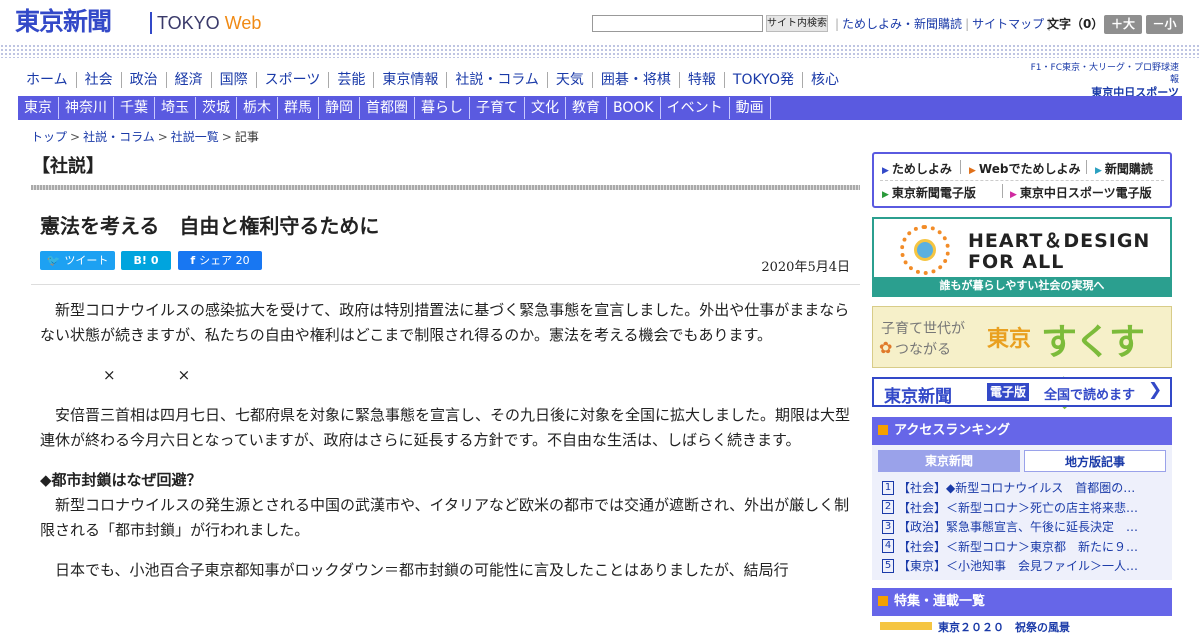  What do you see at coordinates (86, 108) in the screenshot?
I see `subnav-kanagawa: 神奈川` at bounding box center [86, 108].